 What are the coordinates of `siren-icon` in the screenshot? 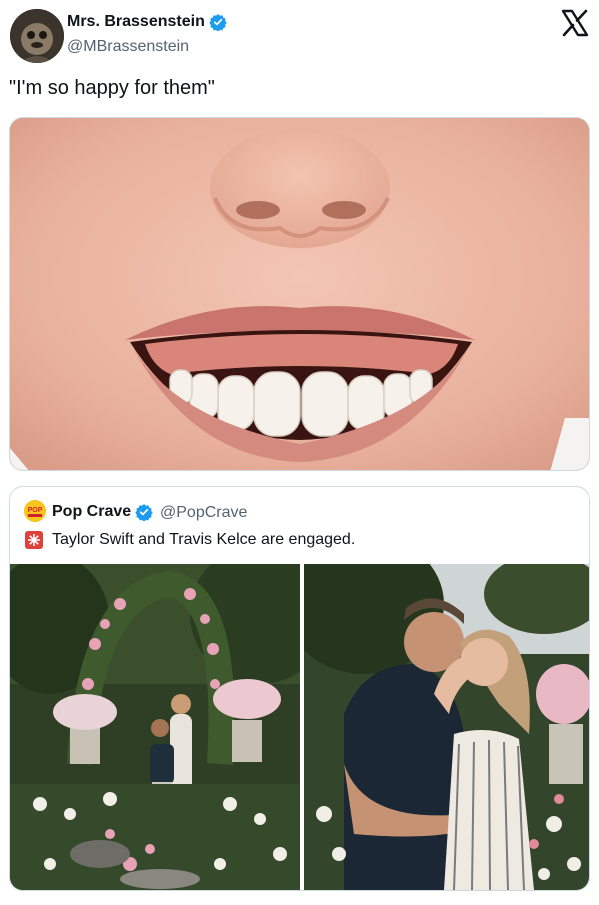 It's located at (34, 540).